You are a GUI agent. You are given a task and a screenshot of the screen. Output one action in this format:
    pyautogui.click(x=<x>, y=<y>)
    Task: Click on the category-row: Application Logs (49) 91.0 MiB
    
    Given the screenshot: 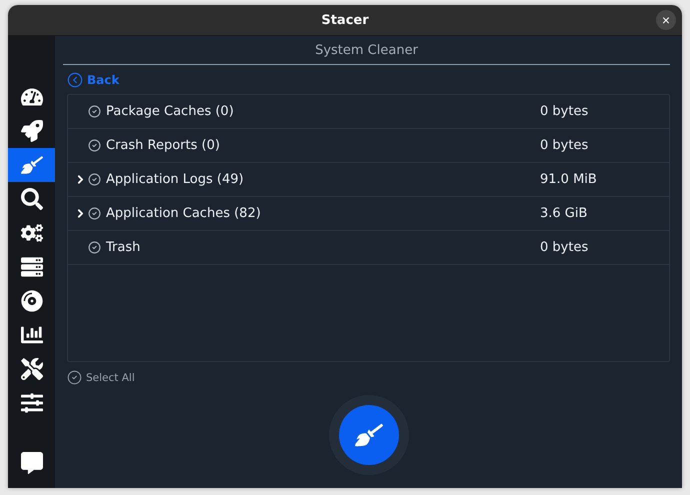 What is the action you would take?
    pyautogui.click(x=368, y=180)
    